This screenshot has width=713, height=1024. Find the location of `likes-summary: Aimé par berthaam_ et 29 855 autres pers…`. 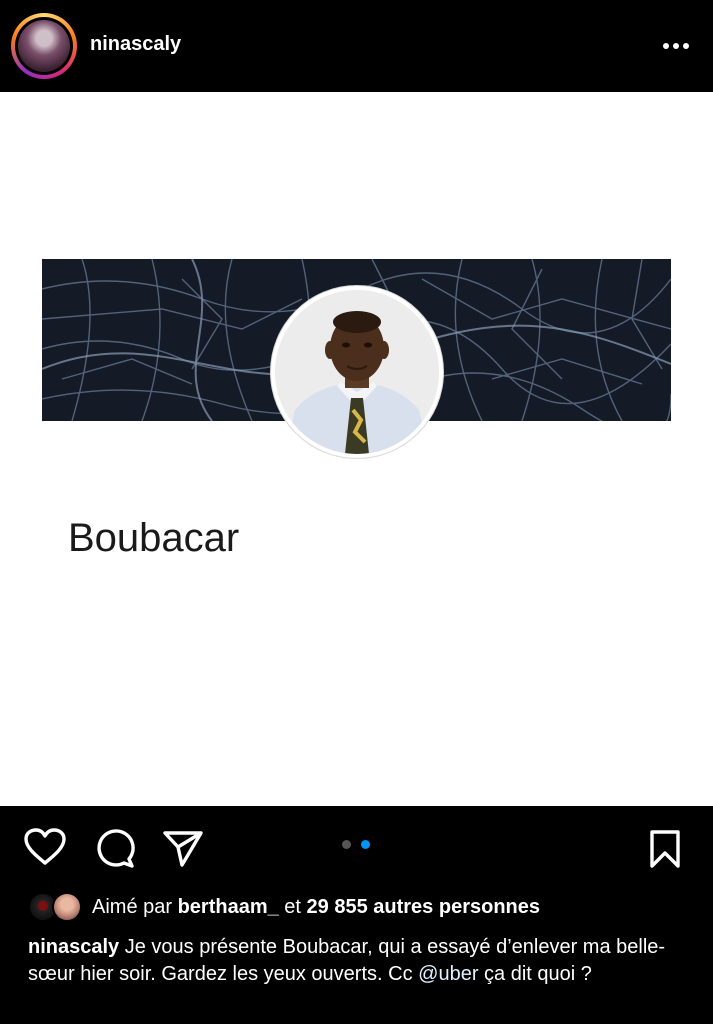

likes-summary: Aimé par berthaam_ et 29 855 autres pers… is located at coordinates (316, 907).